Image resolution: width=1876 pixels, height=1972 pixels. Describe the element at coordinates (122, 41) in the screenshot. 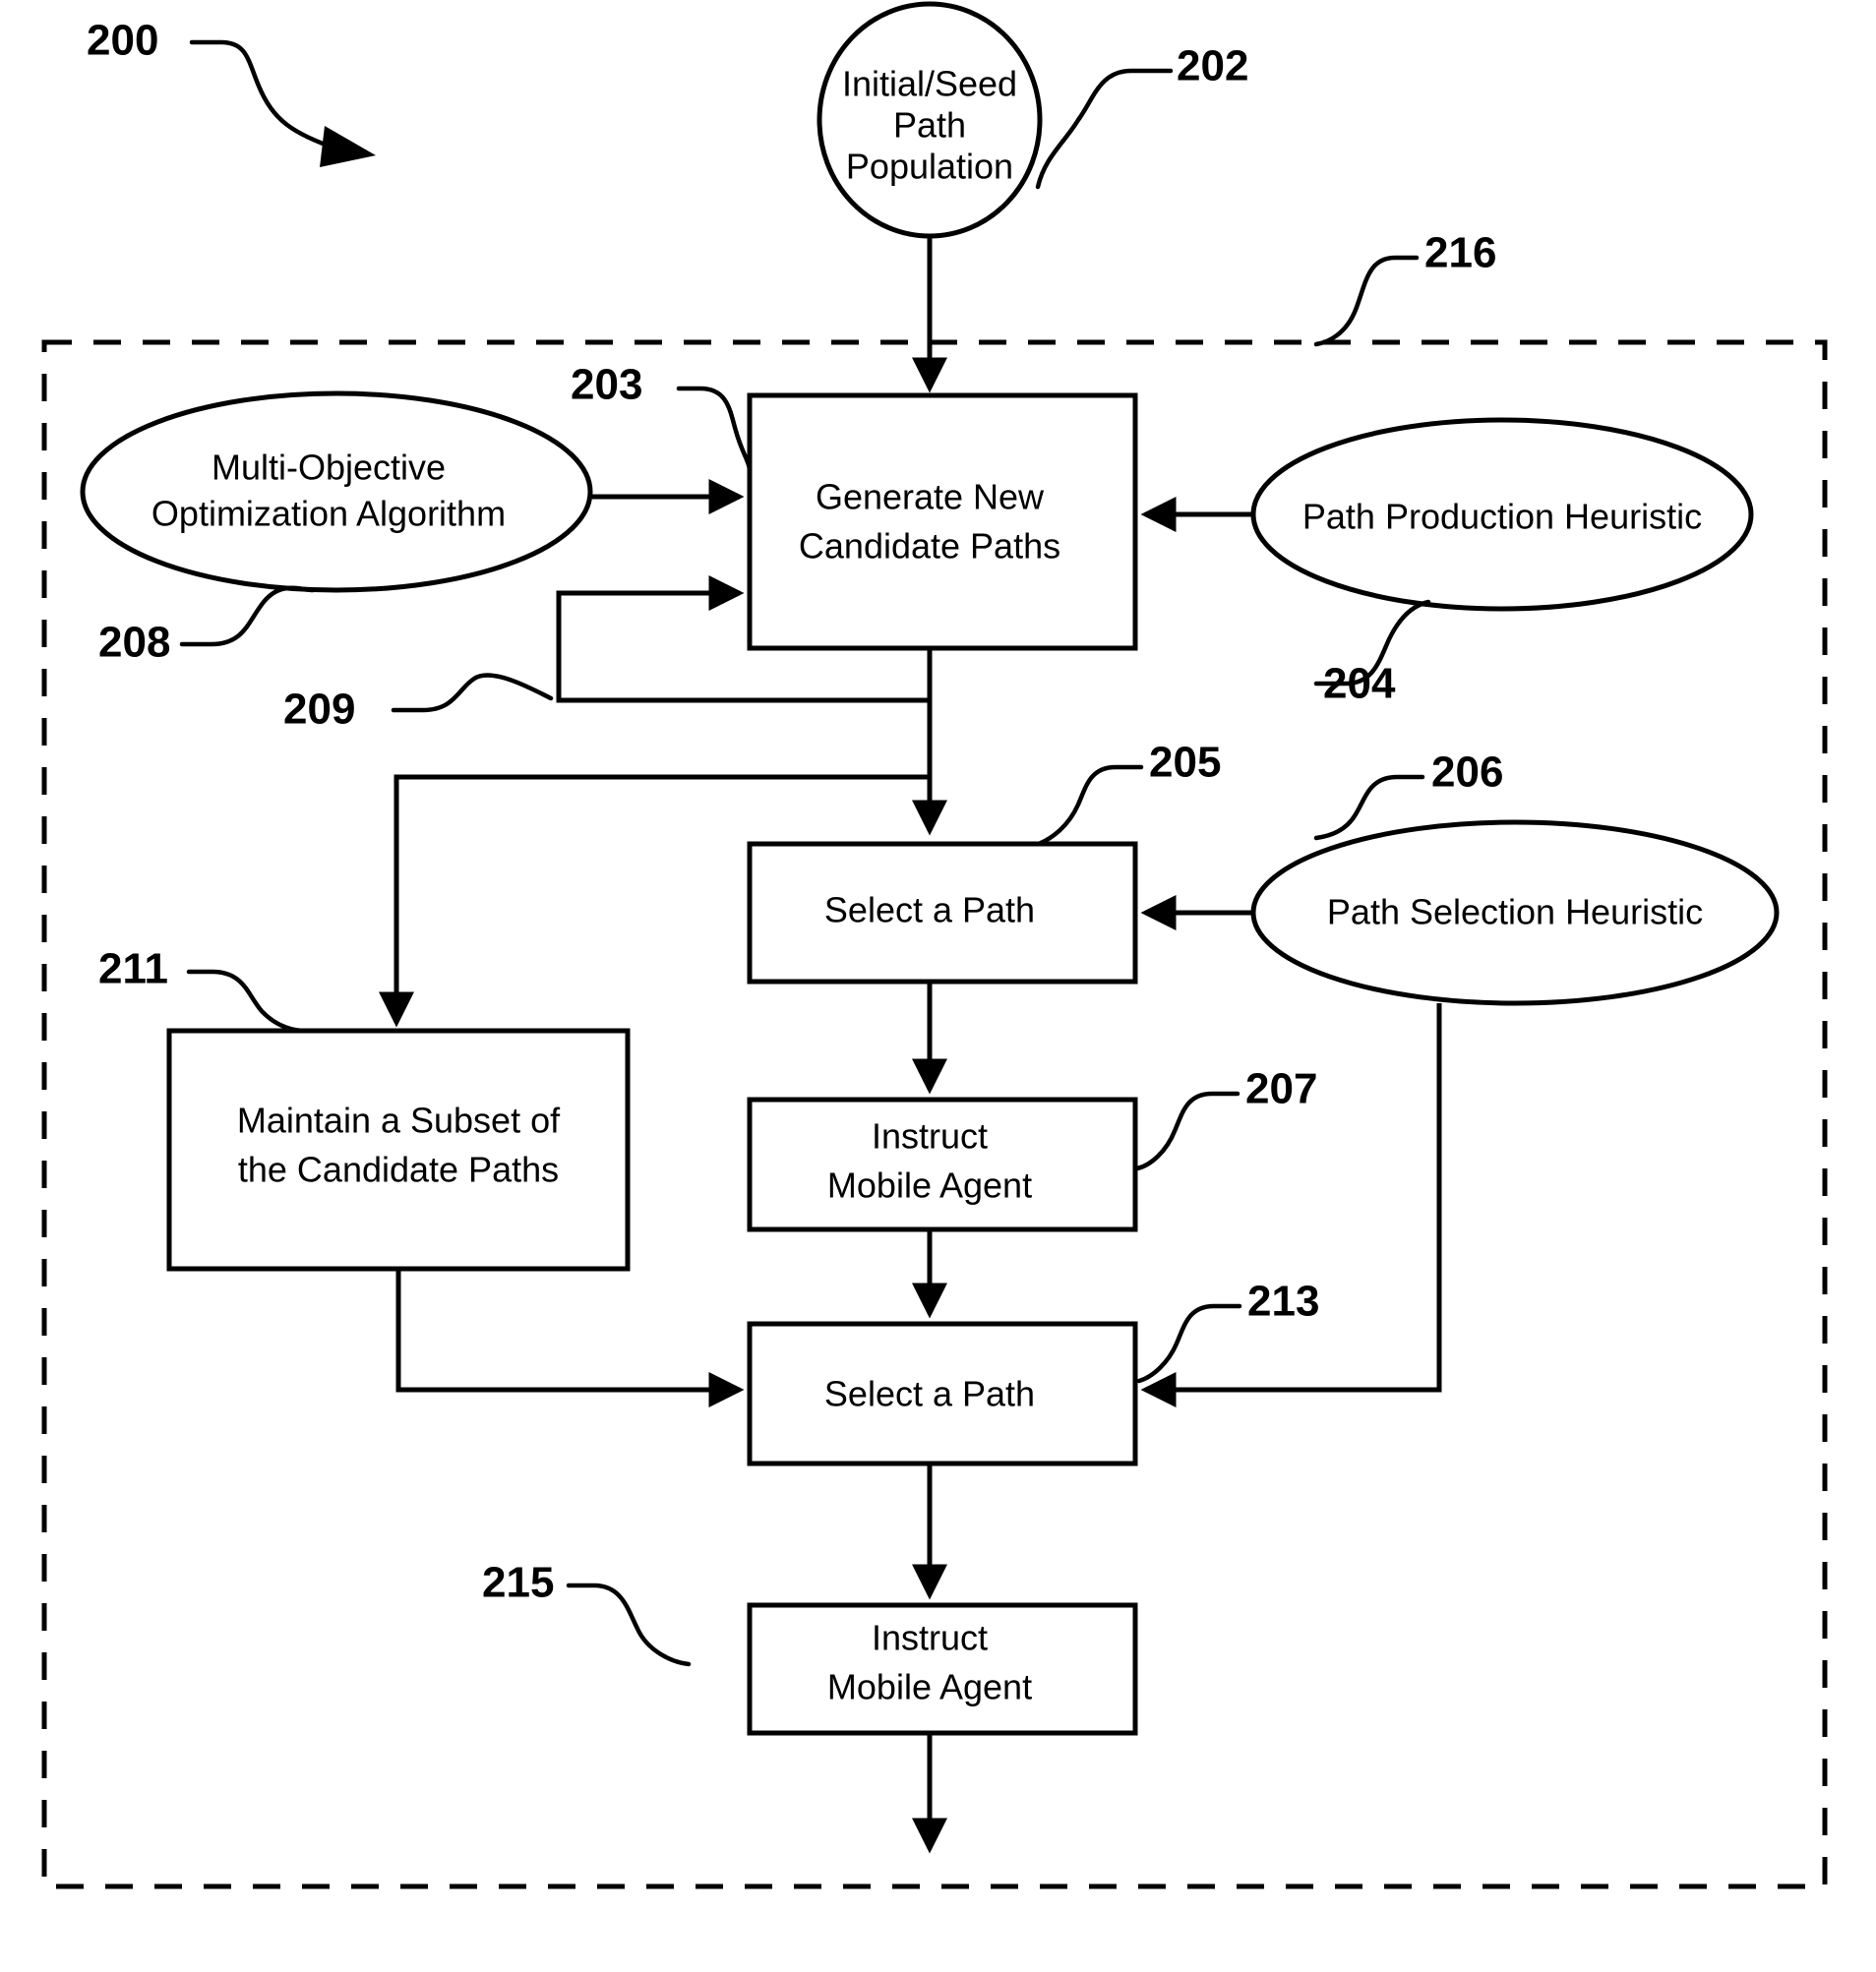

I see `ref-numeral-200: 200` at that location.